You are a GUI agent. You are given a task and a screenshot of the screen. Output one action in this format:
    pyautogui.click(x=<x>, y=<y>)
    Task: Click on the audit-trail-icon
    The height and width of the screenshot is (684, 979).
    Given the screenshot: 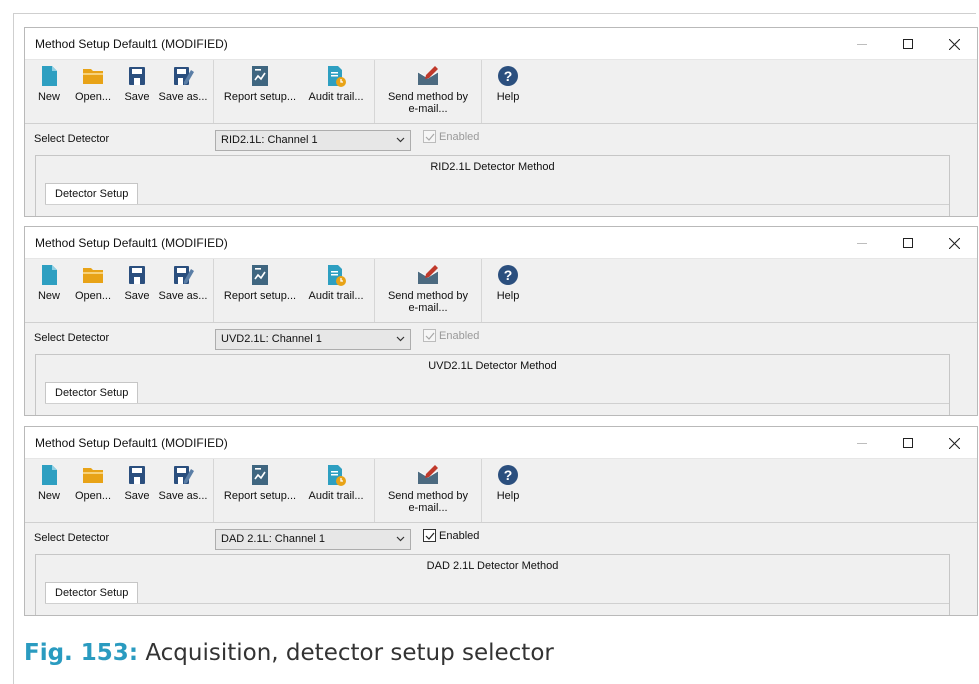 What is the action you would take?
    pyautogui.click(x=337, y=76)
    